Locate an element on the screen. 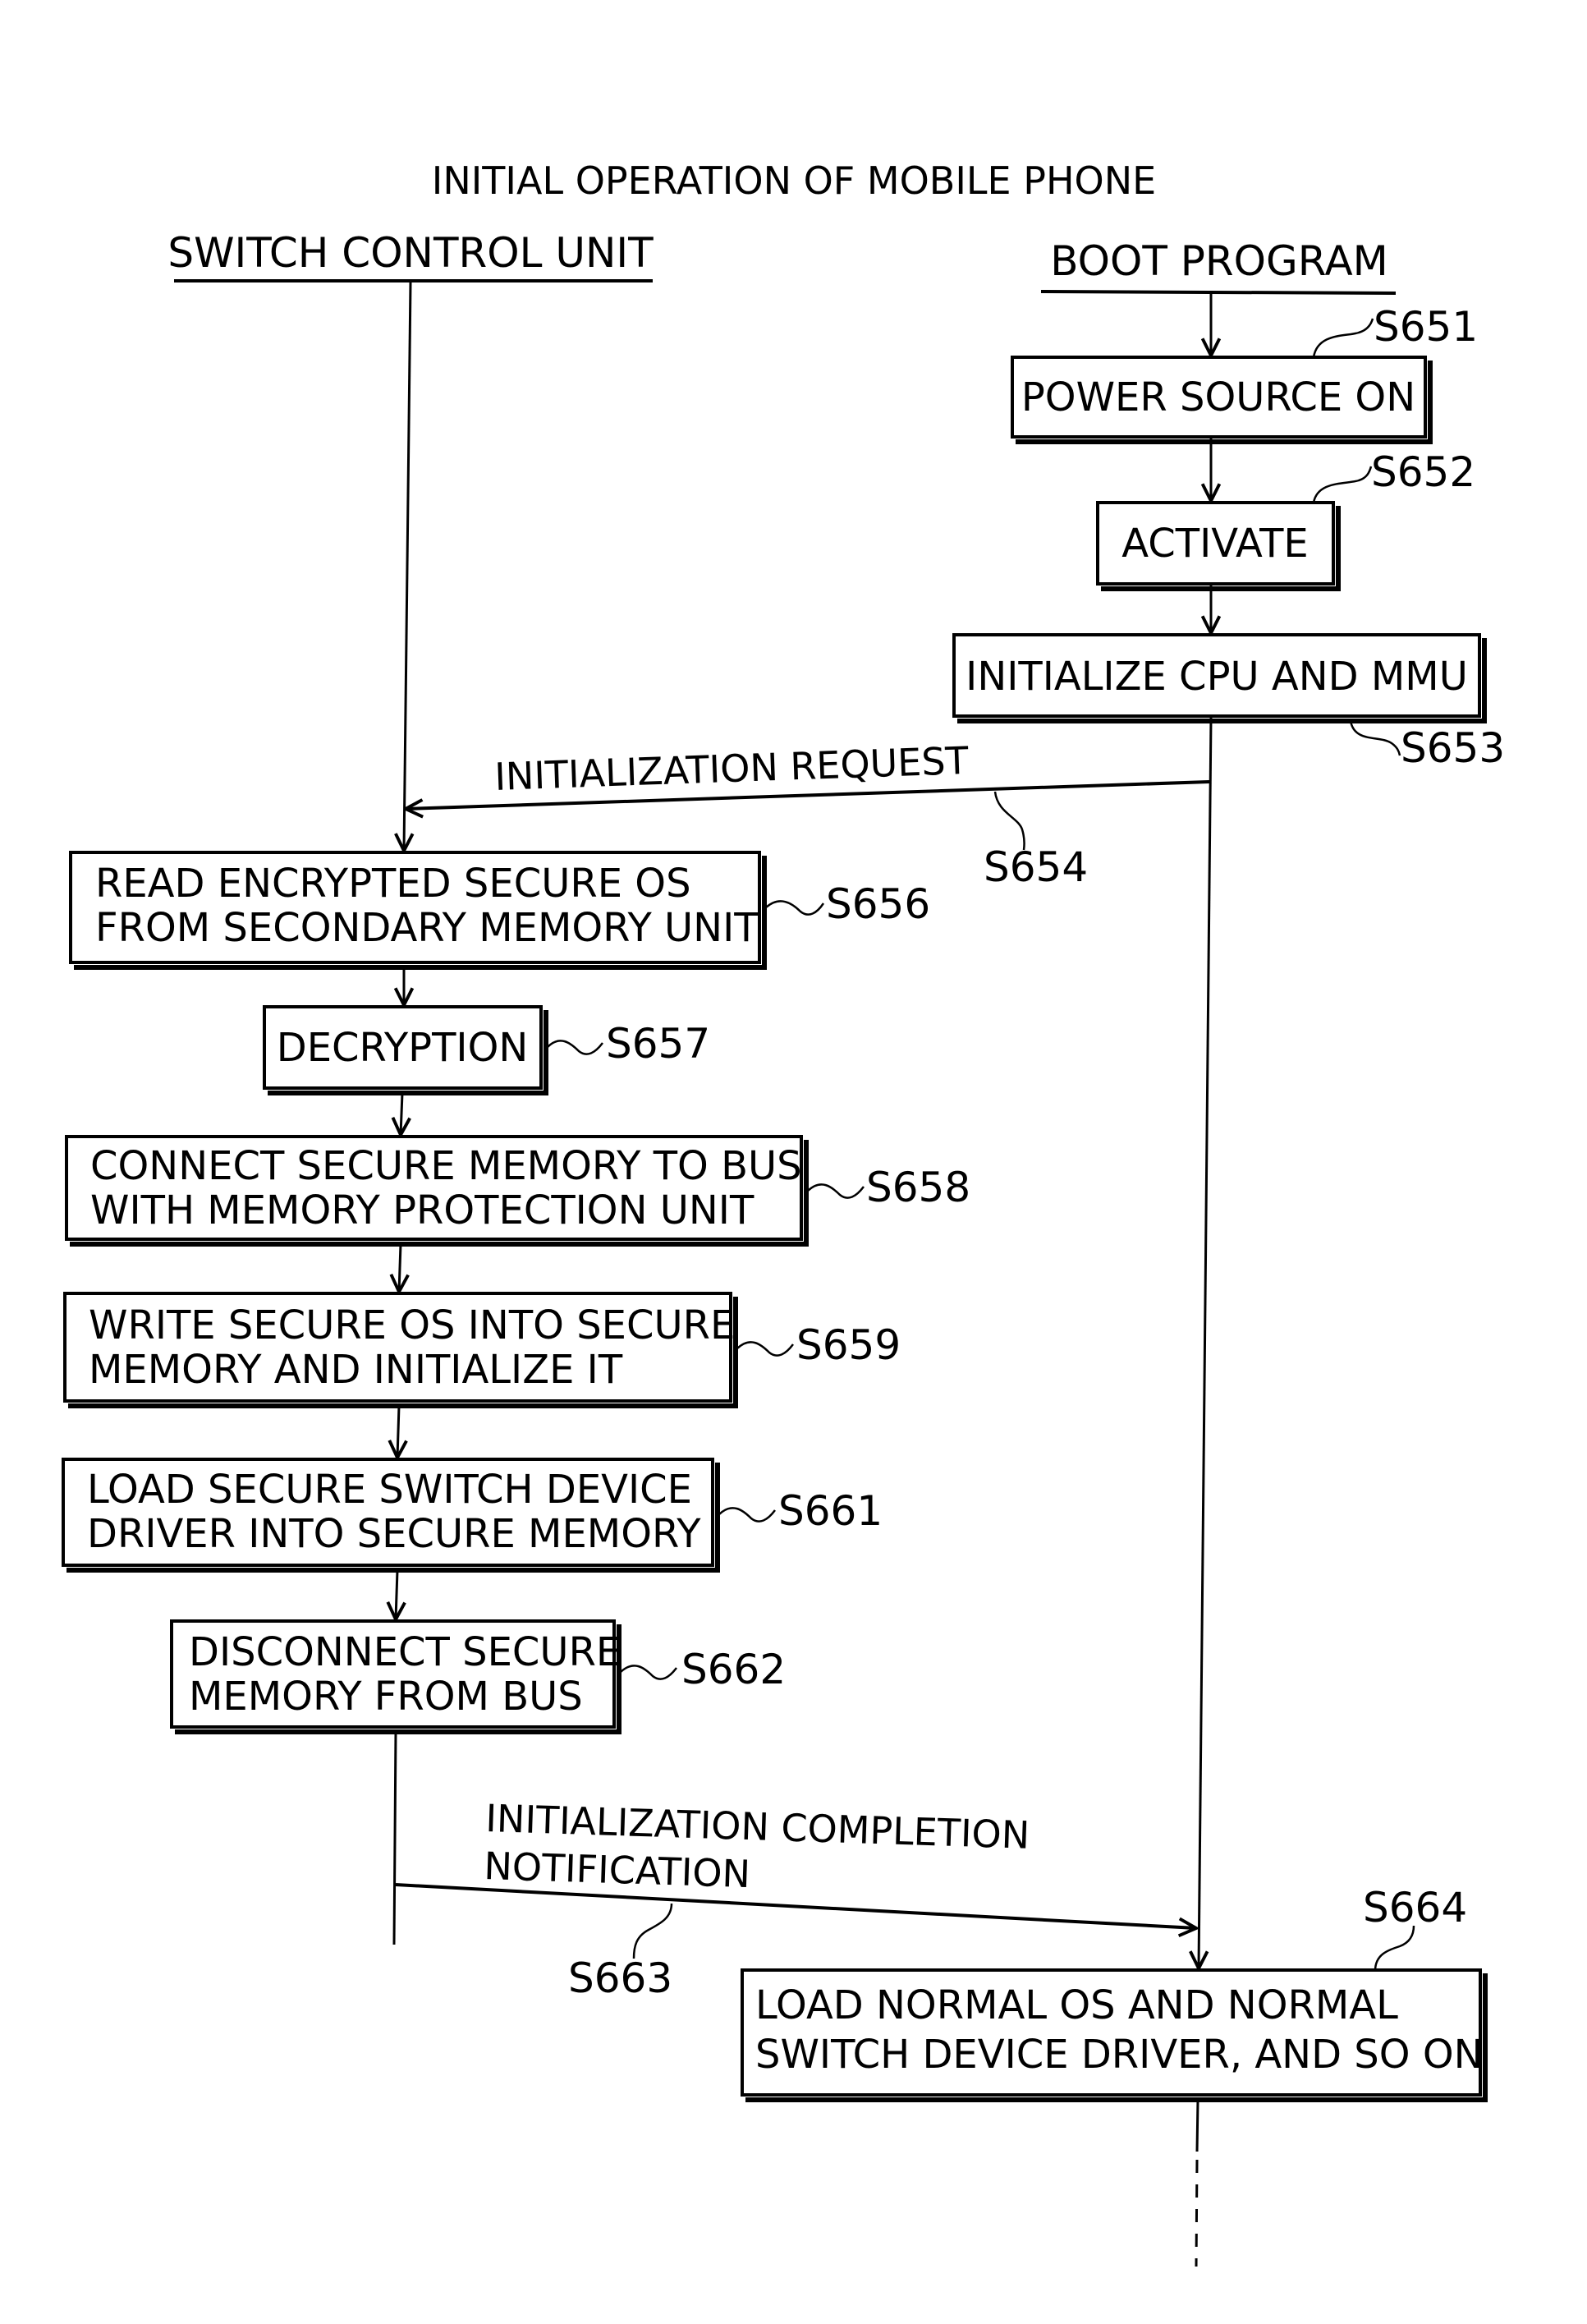 The height and width of the screenshot is (2324, 1587). right-lifeline-tail is located at coordinates (1197, 2125).